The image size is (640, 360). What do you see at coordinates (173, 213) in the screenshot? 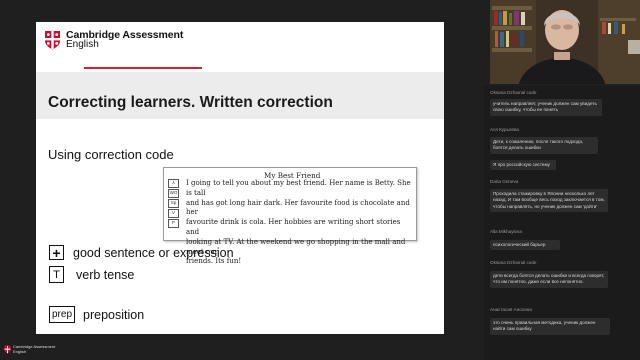
I see `code-mark: V` at bounding box center [173, 213].